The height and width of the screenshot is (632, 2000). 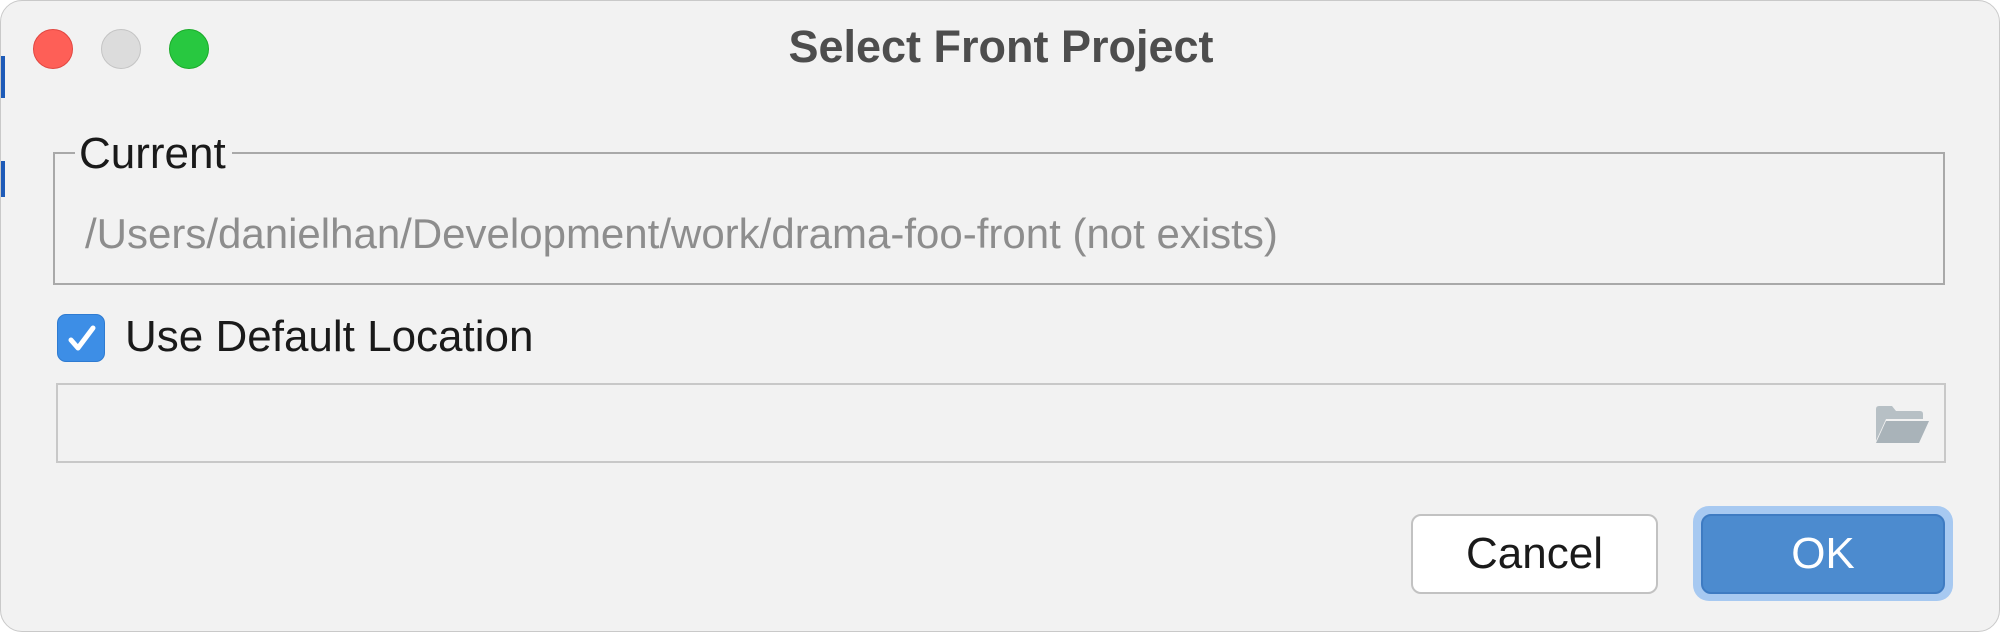 I want to click on location-path-field, so click(x=1001, y=423).